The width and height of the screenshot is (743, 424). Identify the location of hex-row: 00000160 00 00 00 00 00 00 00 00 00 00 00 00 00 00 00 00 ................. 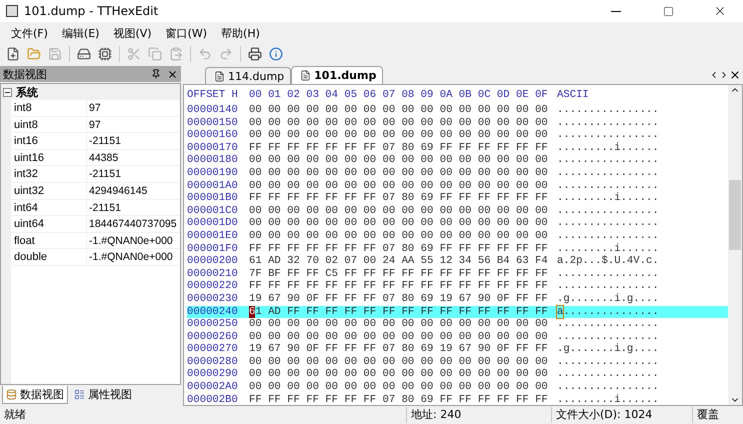
(457, 135).